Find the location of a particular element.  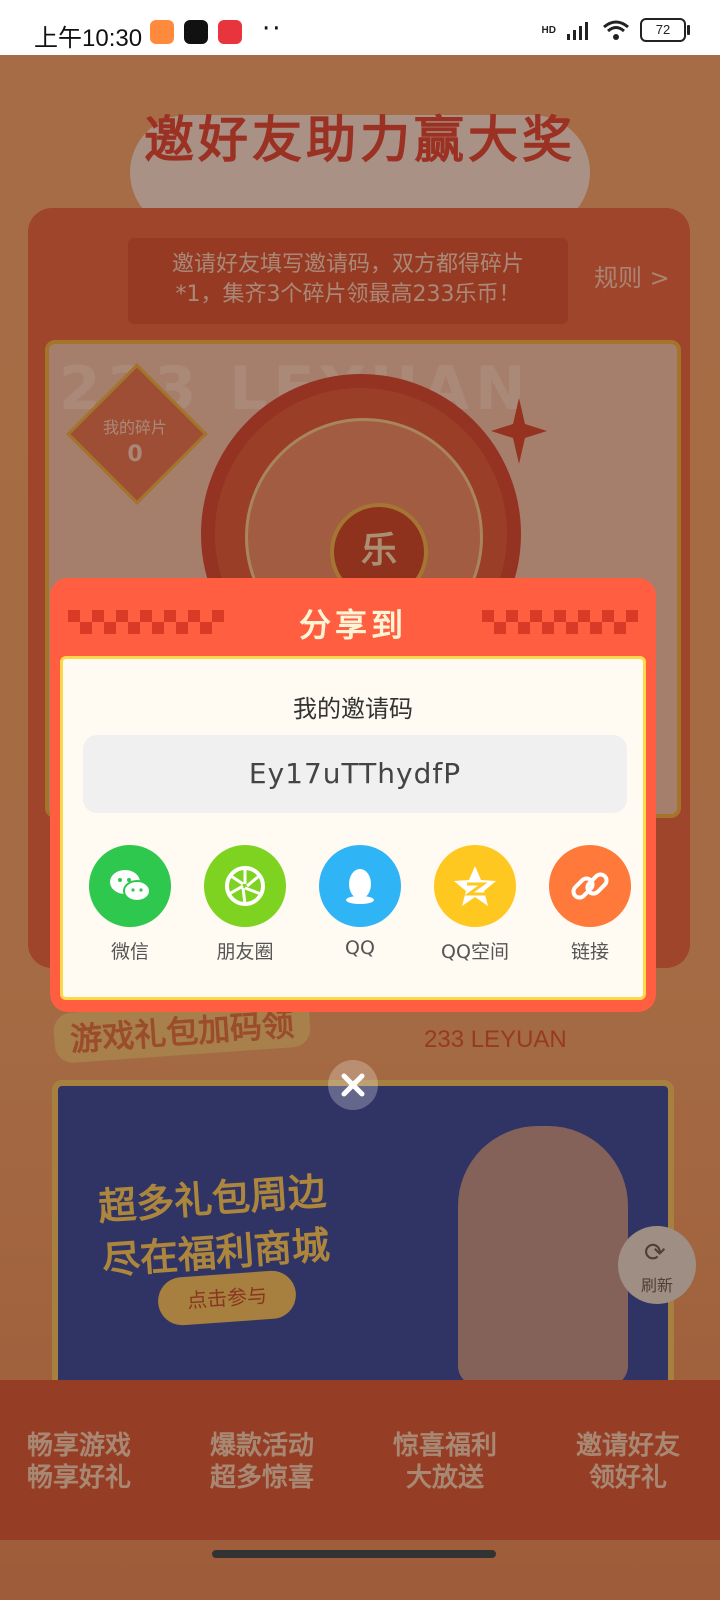

link-icon is located at coordinates (590, 886).